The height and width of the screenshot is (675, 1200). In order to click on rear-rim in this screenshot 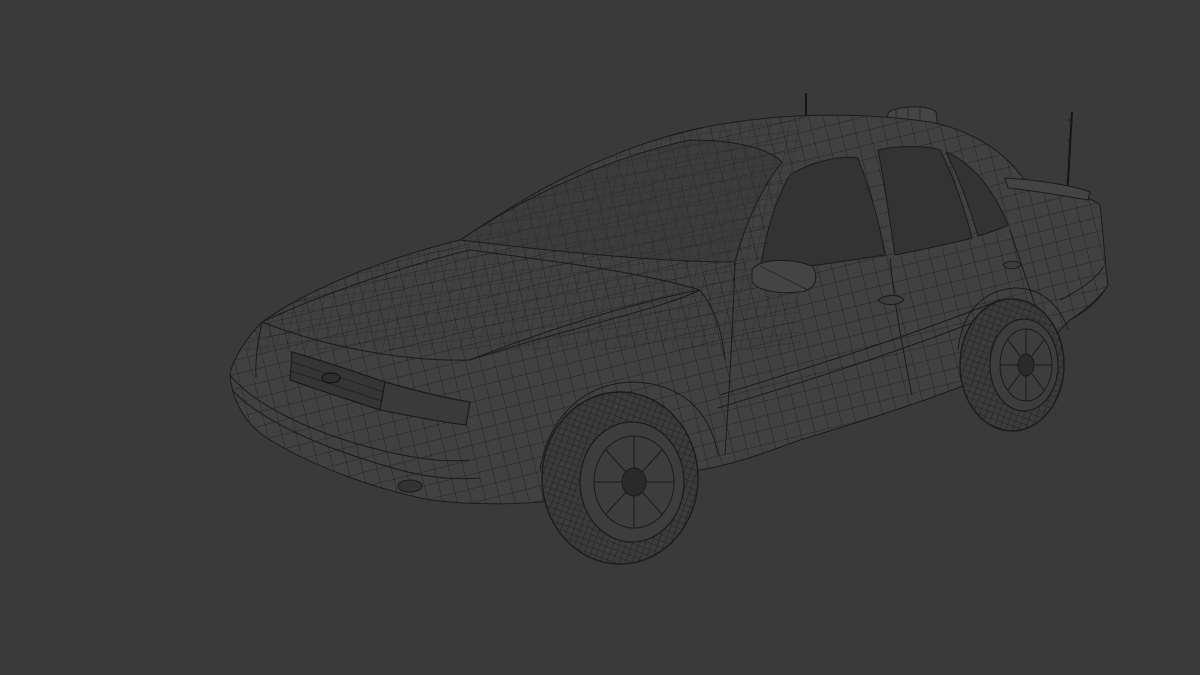, I will do `click(1026, 365)`.